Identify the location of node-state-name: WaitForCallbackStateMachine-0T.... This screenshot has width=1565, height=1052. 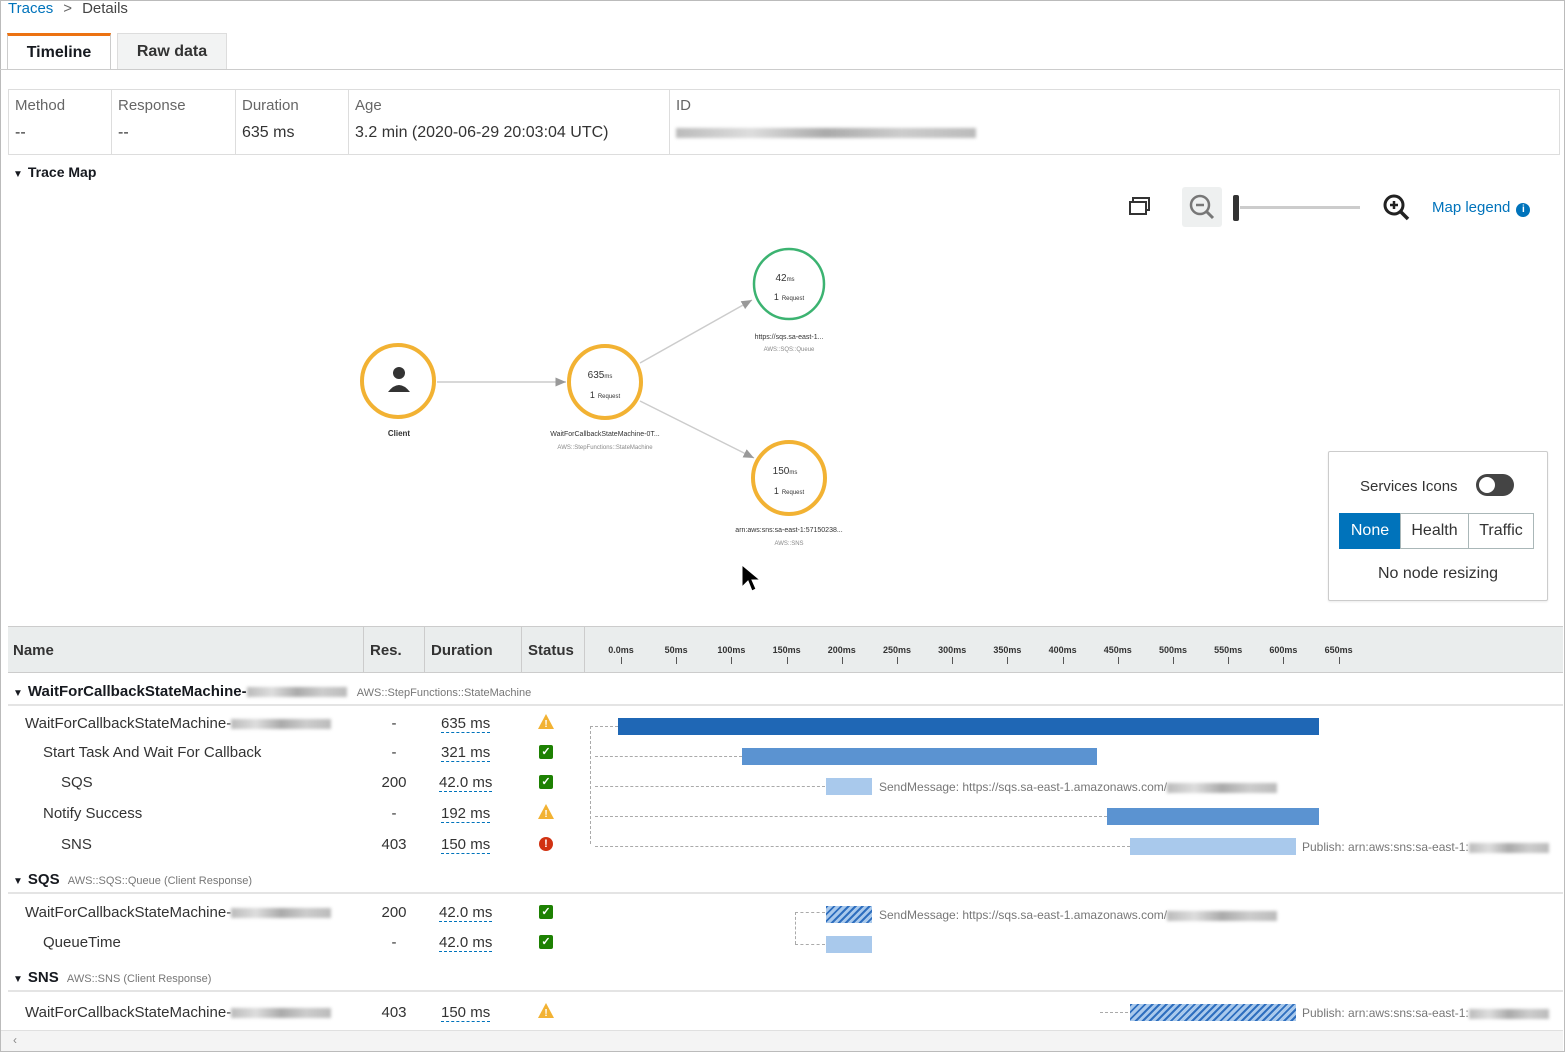
(605, 434).